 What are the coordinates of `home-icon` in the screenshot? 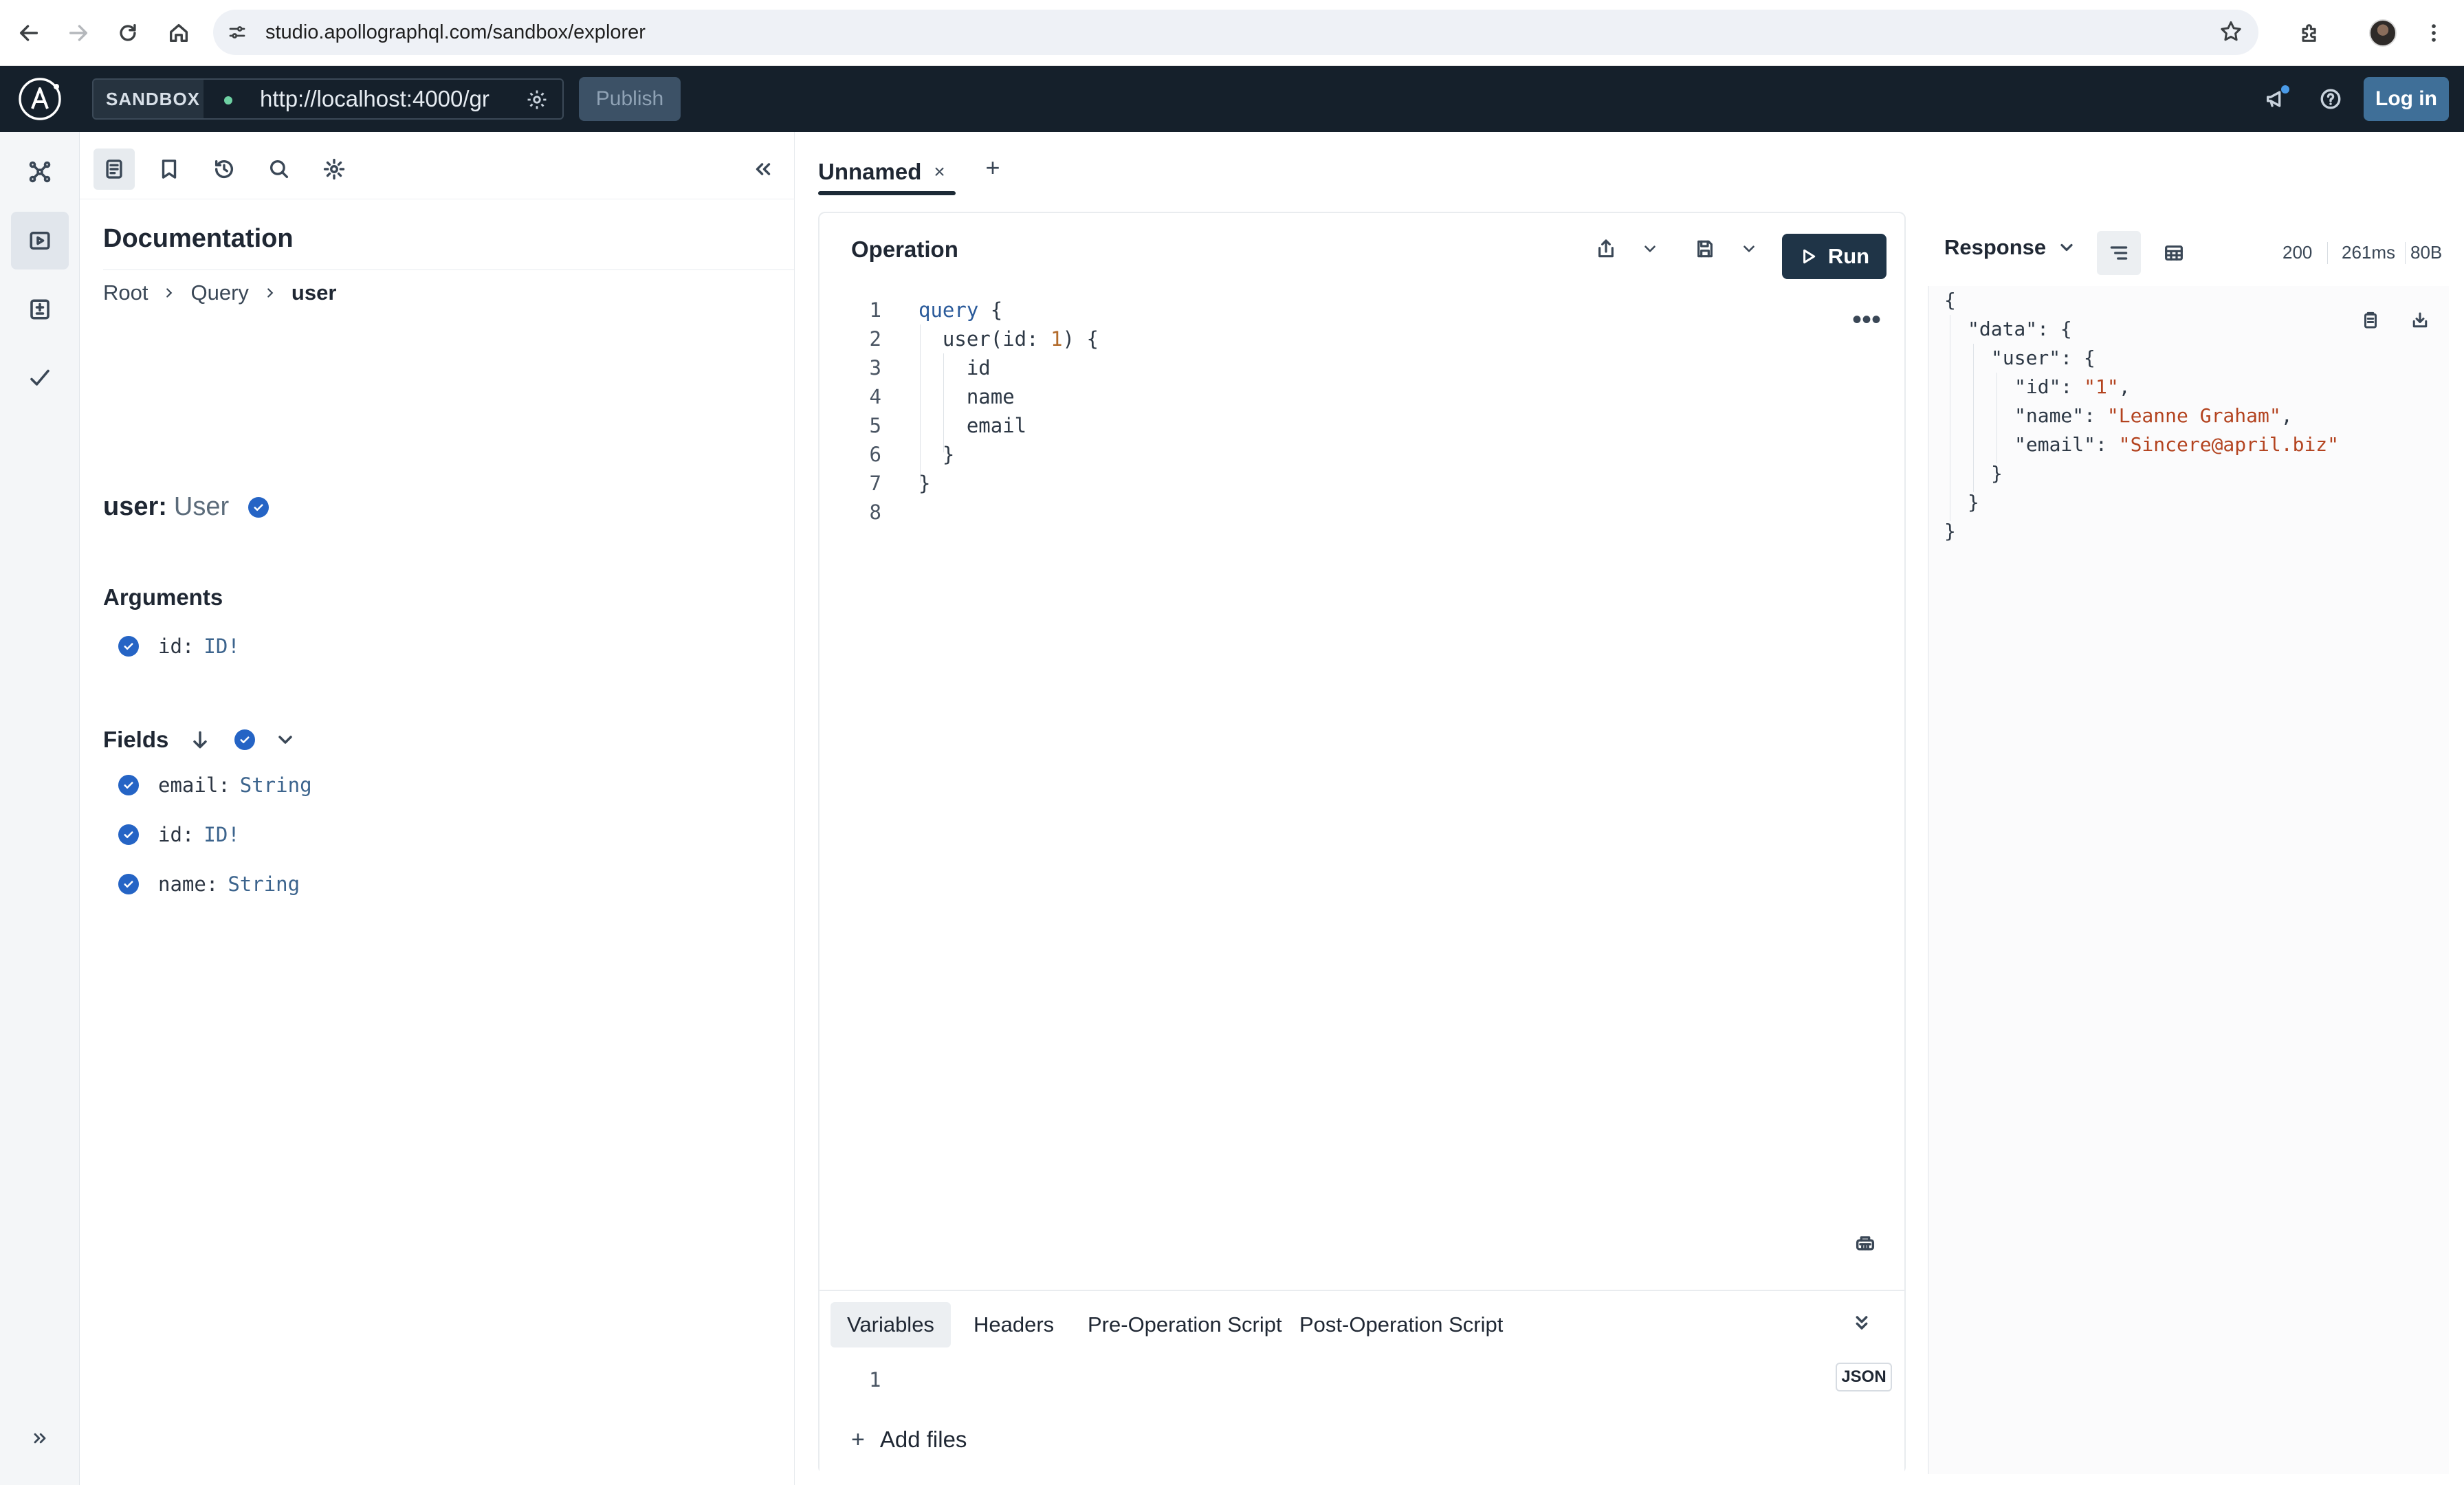 It's located at (178, 33).